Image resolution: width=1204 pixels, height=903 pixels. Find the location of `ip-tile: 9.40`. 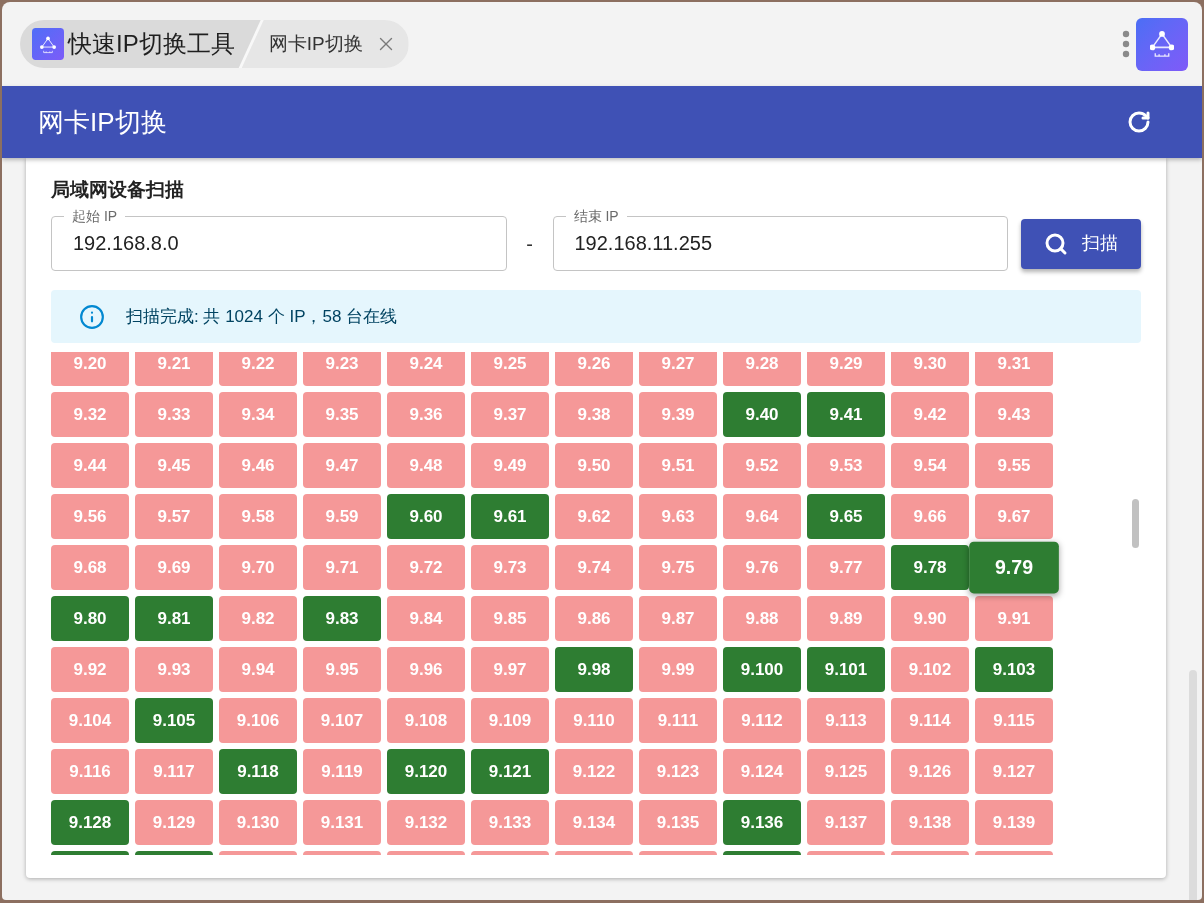

ip-tile: 9.40 is located at coordinates (762, 414).